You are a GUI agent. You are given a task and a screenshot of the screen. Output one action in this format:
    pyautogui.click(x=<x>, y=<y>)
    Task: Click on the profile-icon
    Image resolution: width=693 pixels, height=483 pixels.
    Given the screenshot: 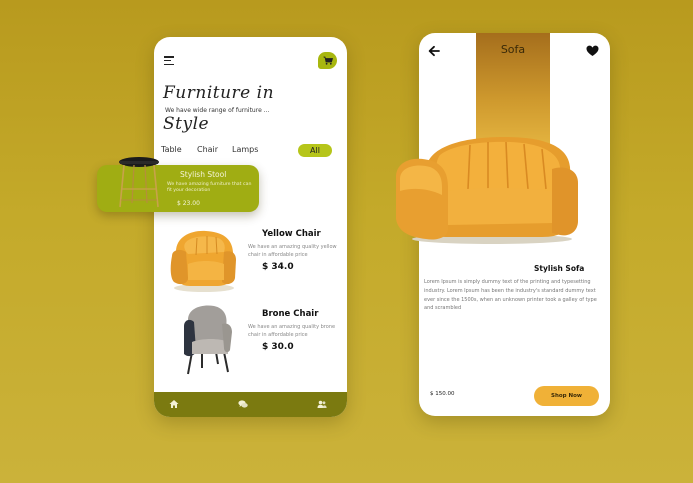 What is the action you would take?
    pyautogui.click(x=322, y=404)
    